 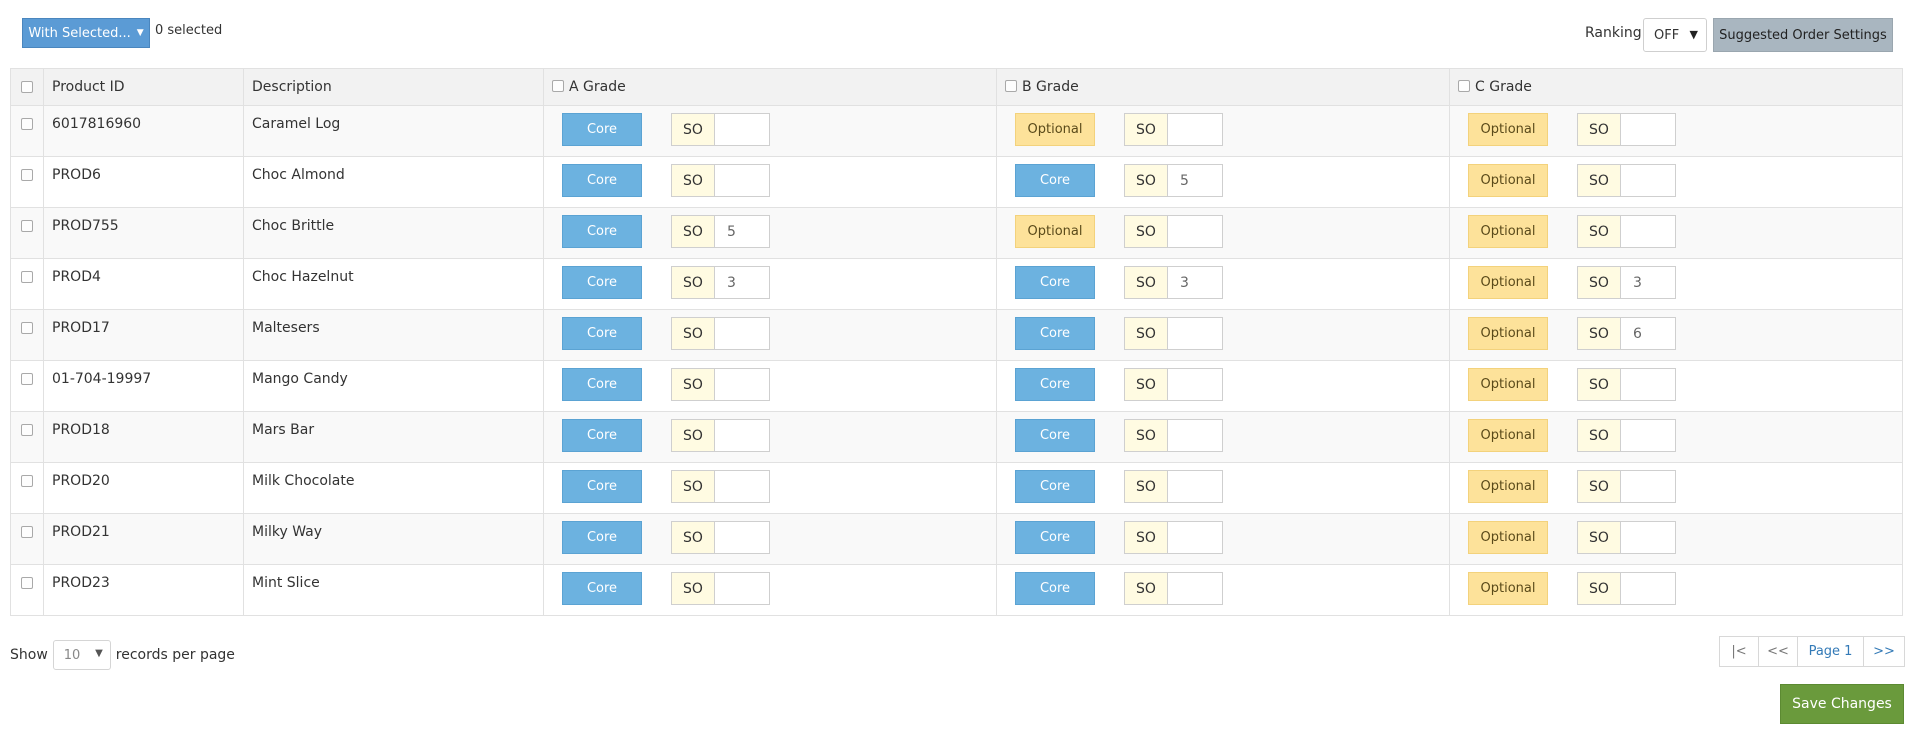 What do you see at coordinates (27, 131) in the screenshot?
I see `row-select-cell` at bounding box center [27, 131].